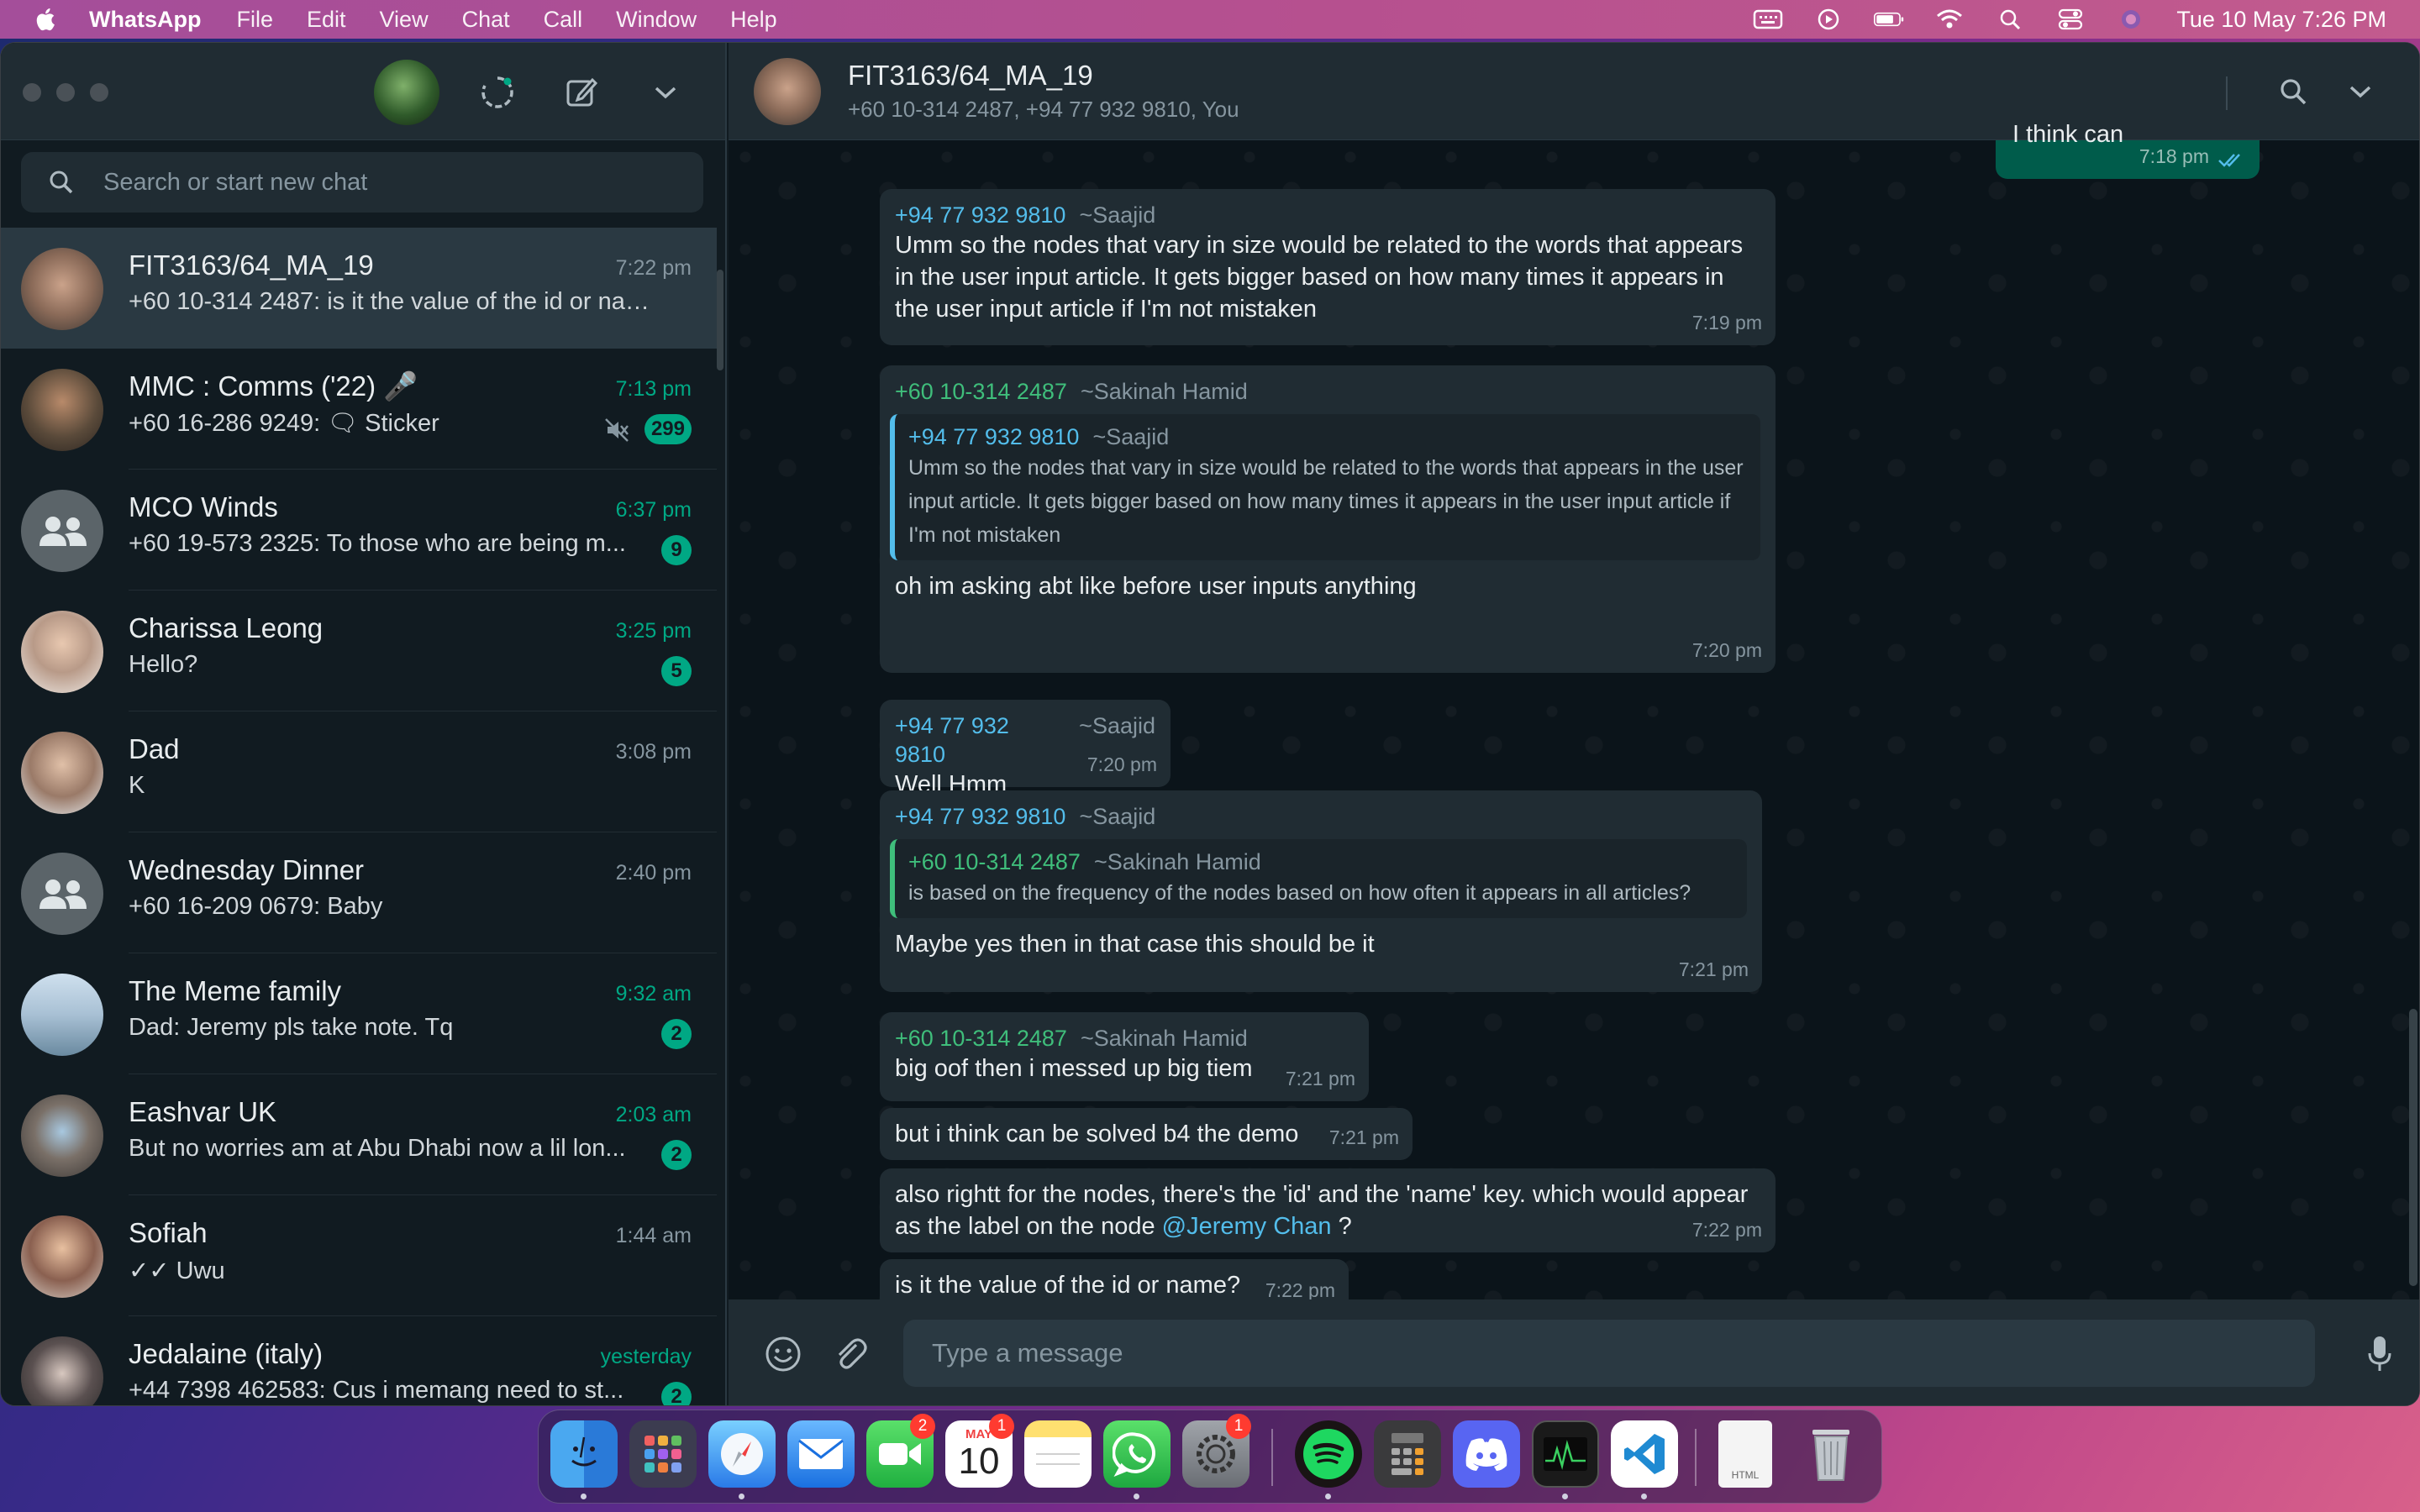 This screenshot has height=1512, width=2420. What do you see at coordinates (1745, 1454) in the screenshot?
I see `html-file-icon: HTML` at bounding box center [1745, 1454].